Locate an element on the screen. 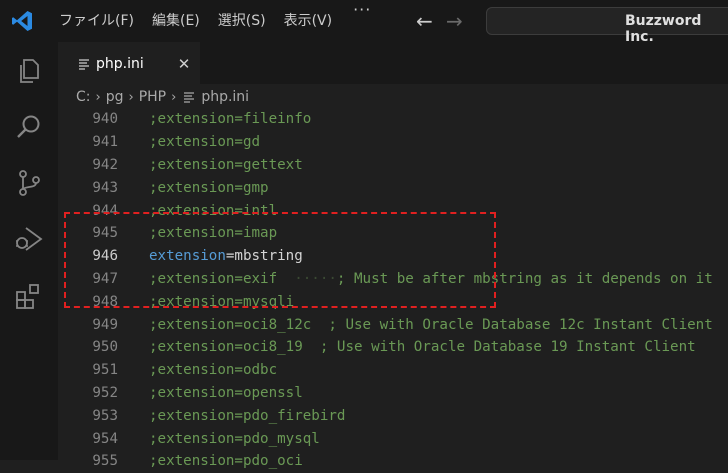  code-line: 941 ;extension=gd is located at coordinates (393, 142).